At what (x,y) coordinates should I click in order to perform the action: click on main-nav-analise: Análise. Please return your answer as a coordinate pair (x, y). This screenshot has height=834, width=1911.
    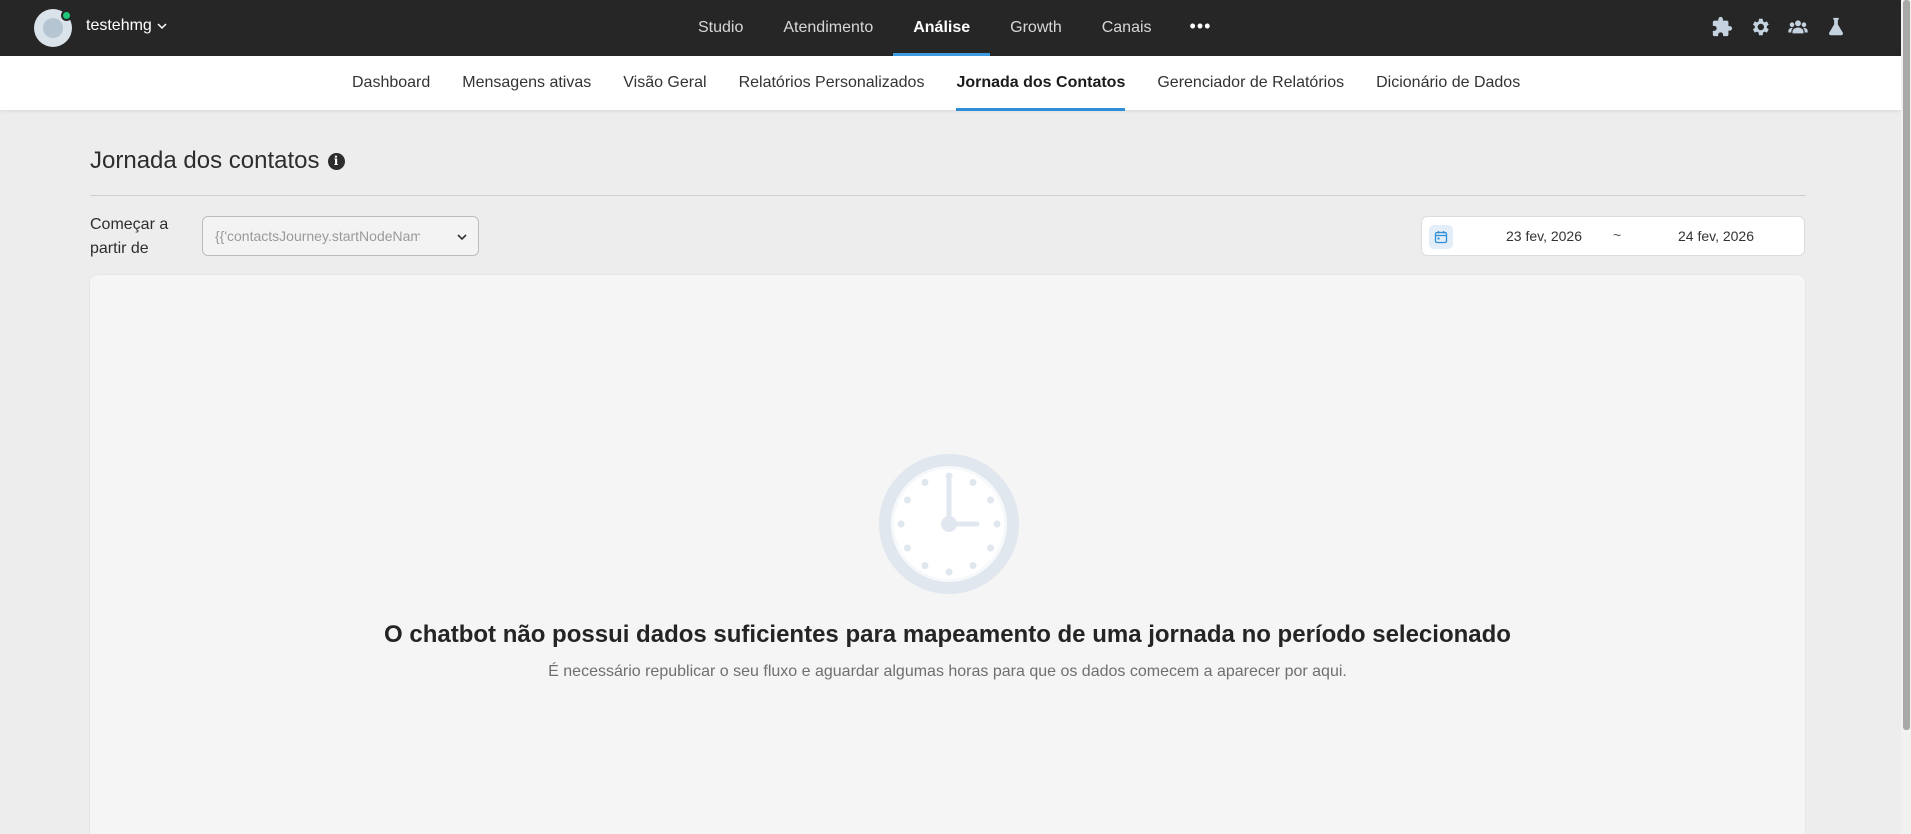
    Looking at the image, I should click on (942, 28).